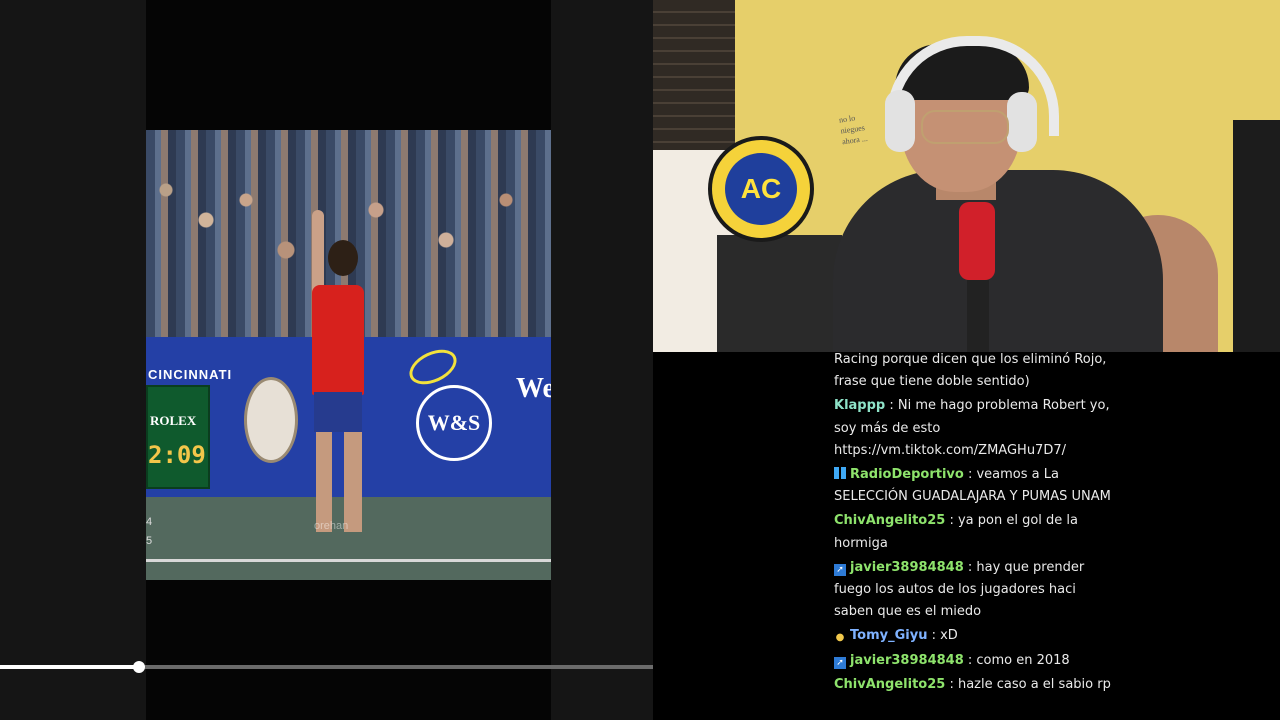 The width and height of the screenshot is (1280, 720). I want to click on video-progress-fill, so click(70, 667).